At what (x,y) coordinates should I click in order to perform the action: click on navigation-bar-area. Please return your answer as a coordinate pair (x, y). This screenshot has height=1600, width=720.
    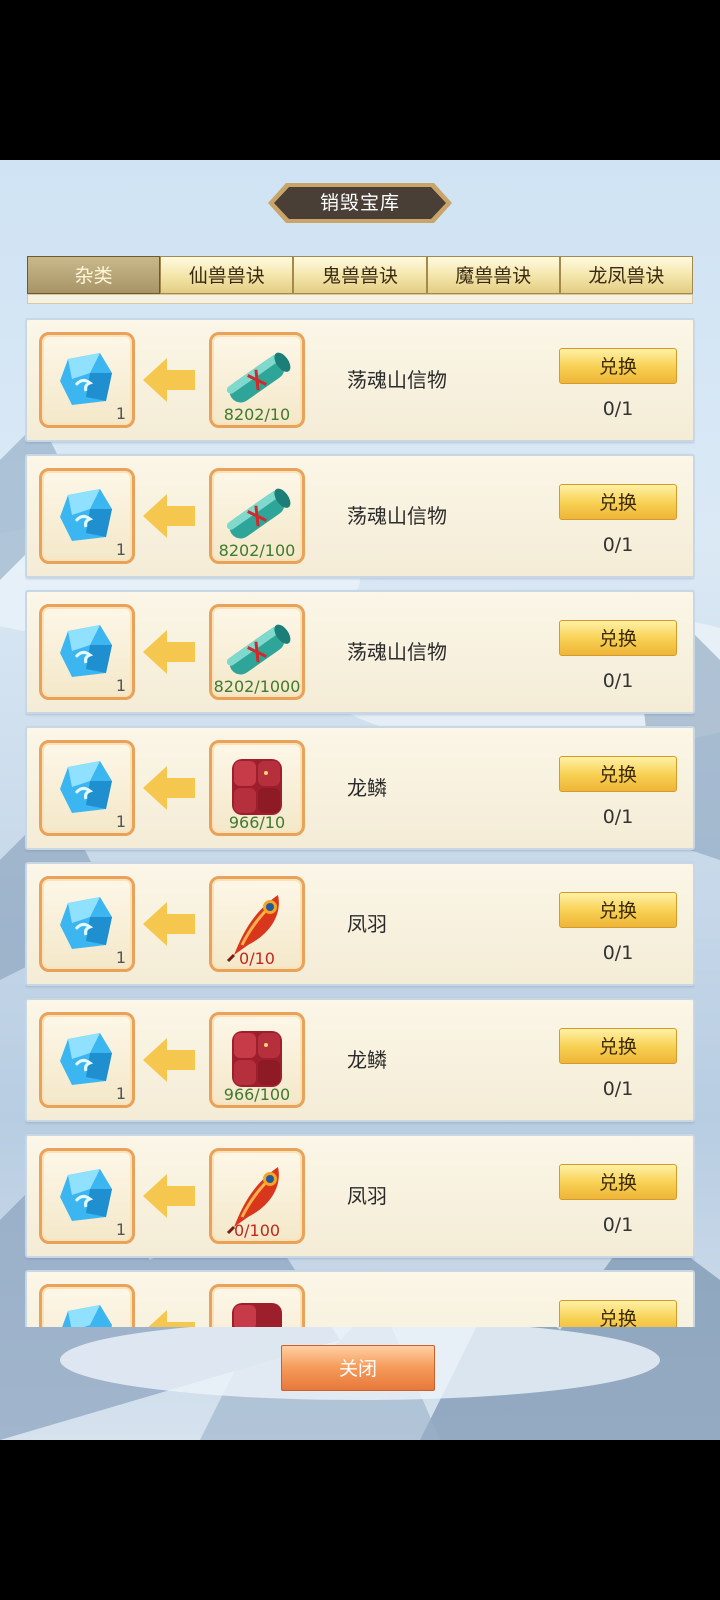
    Looking at the image, I should click on (360, 1520).